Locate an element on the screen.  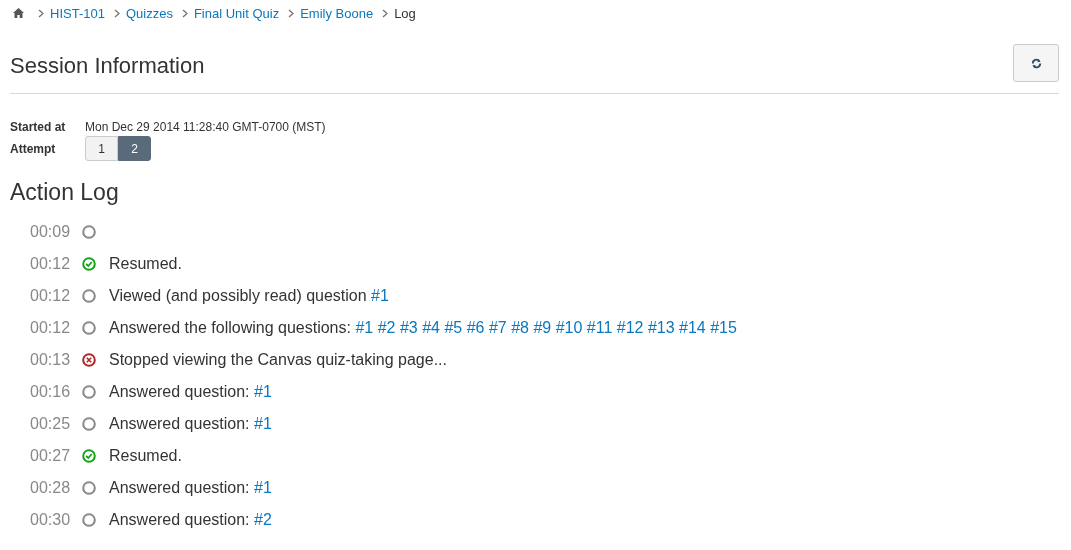
timestamp: 00:27 is located at coordinates (51, 456).